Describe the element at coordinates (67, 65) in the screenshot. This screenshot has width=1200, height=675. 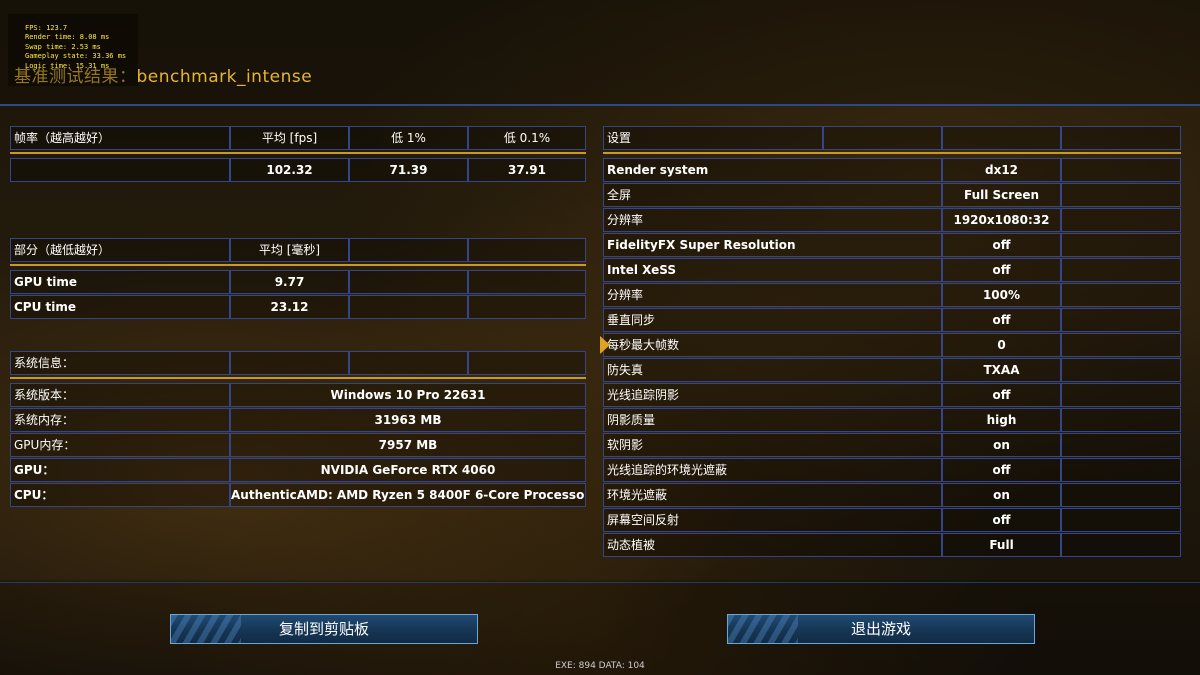
I see `debug-line: Logic time: 15.31 ms` at that location.